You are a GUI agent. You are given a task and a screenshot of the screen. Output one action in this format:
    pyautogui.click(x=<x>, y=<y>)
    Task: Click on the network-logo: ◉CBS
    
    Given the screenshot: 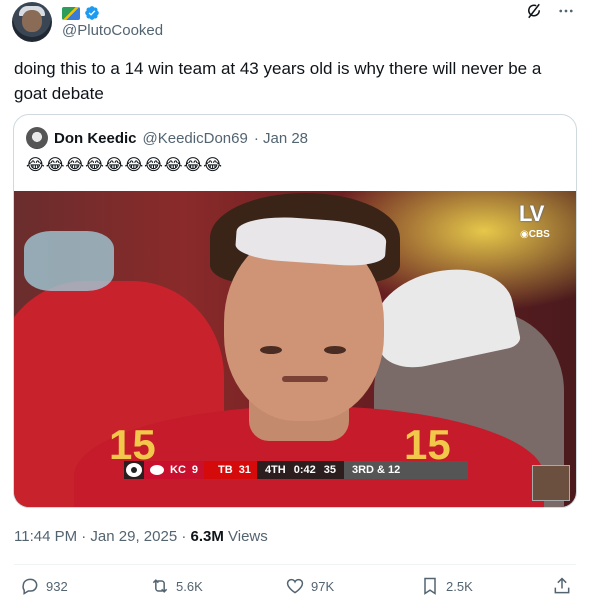 What is the action you would take?
    pyautogui.click(x=535, y=234)
    